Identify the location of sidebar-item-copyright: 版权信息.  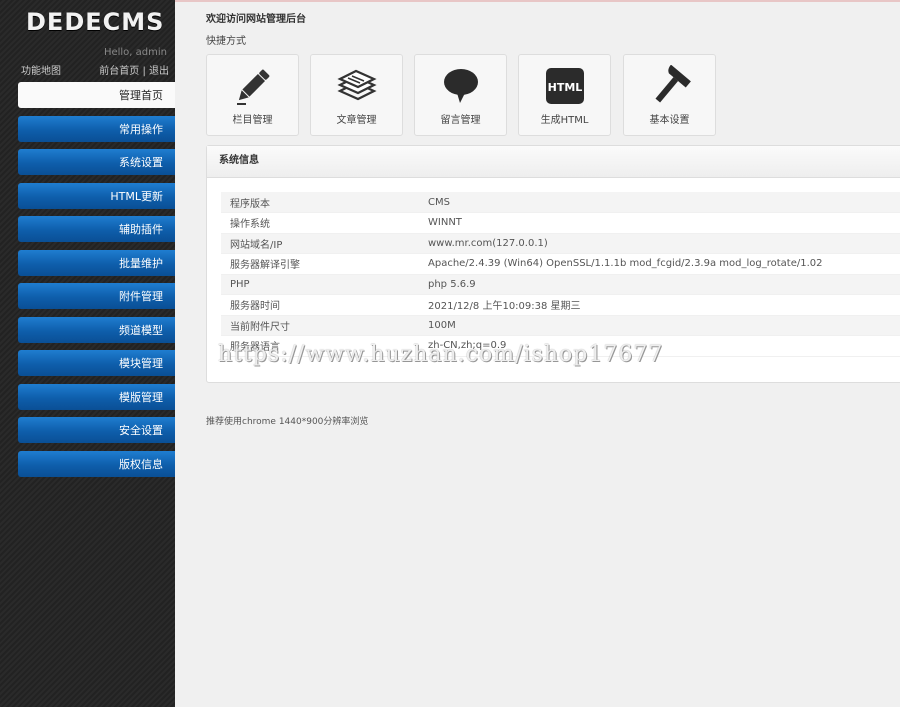
(96, 463).